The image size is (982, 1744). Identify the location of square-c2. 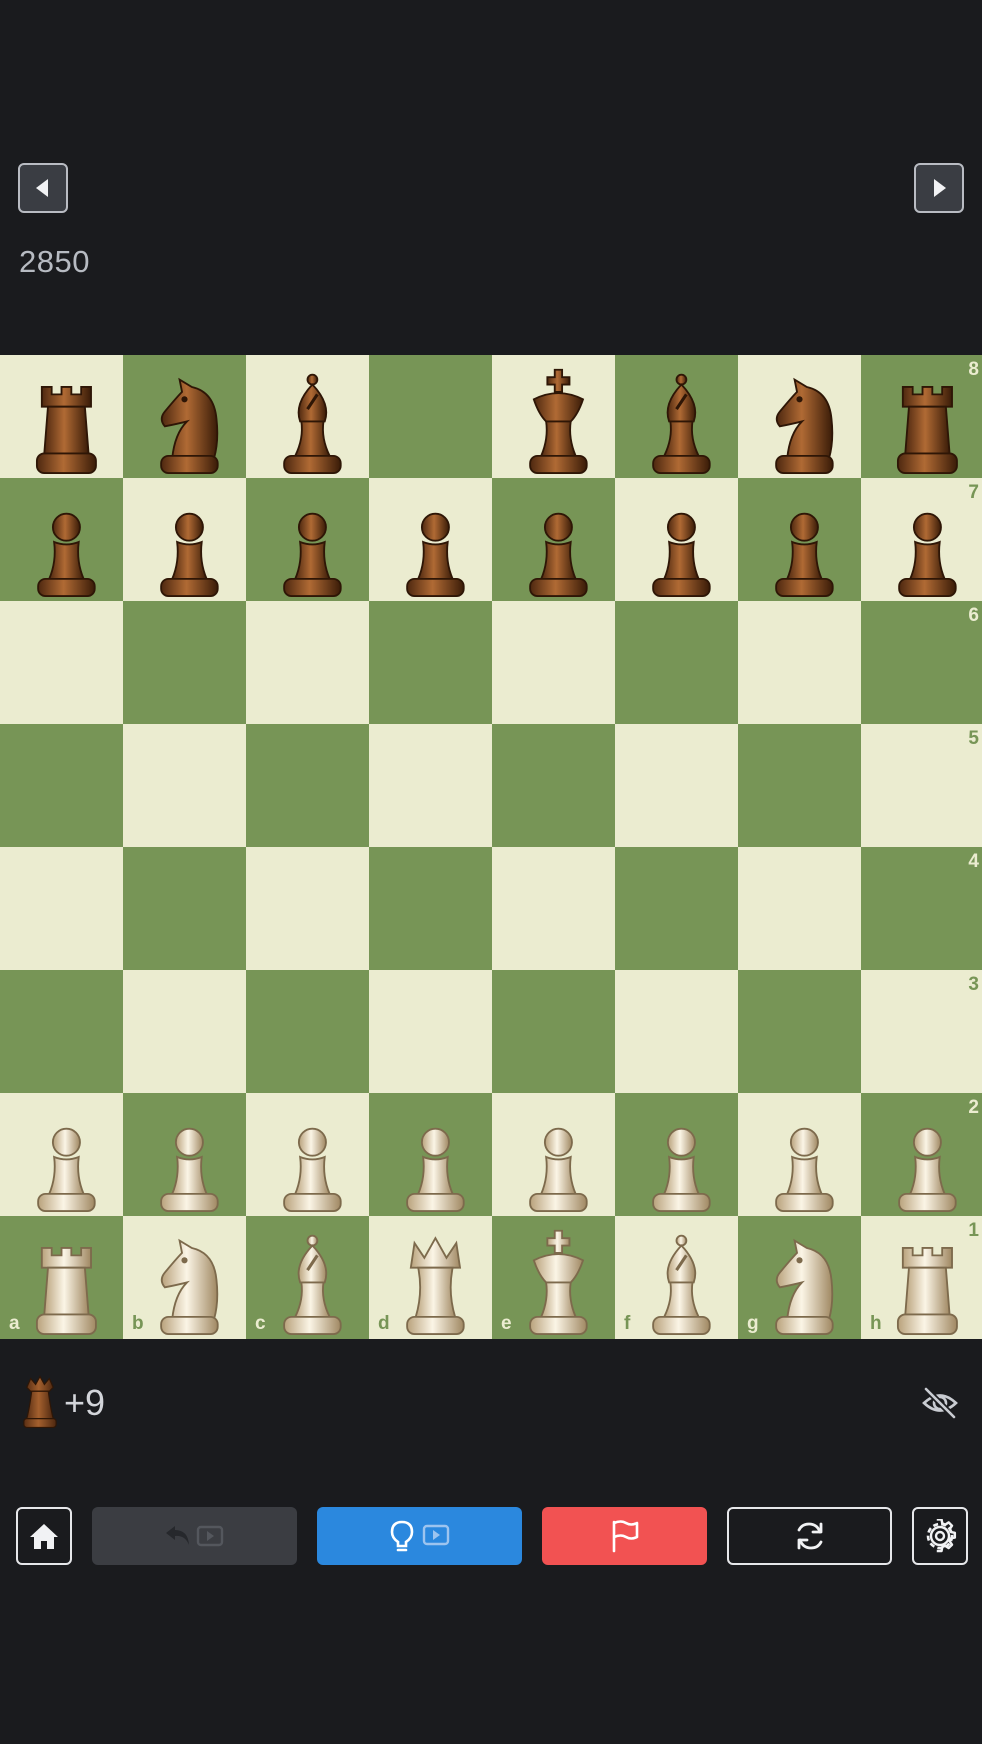
(307, 1154).